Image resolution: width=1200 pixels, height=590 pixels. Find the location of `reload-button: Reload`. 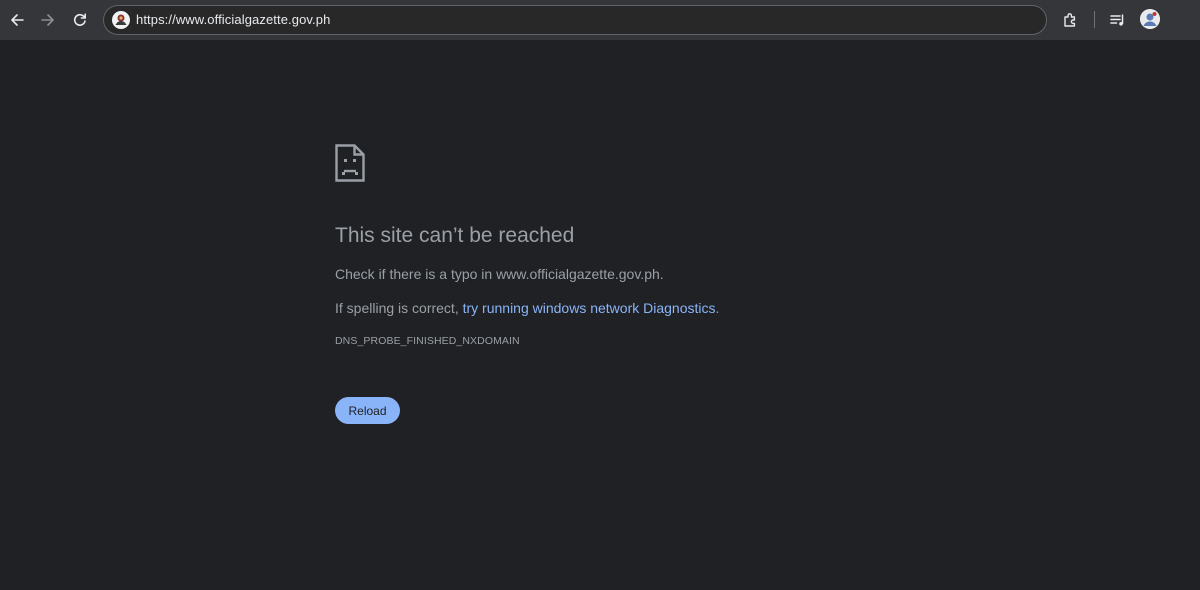

reload-button: Reload is located at coordinates (367, 410).